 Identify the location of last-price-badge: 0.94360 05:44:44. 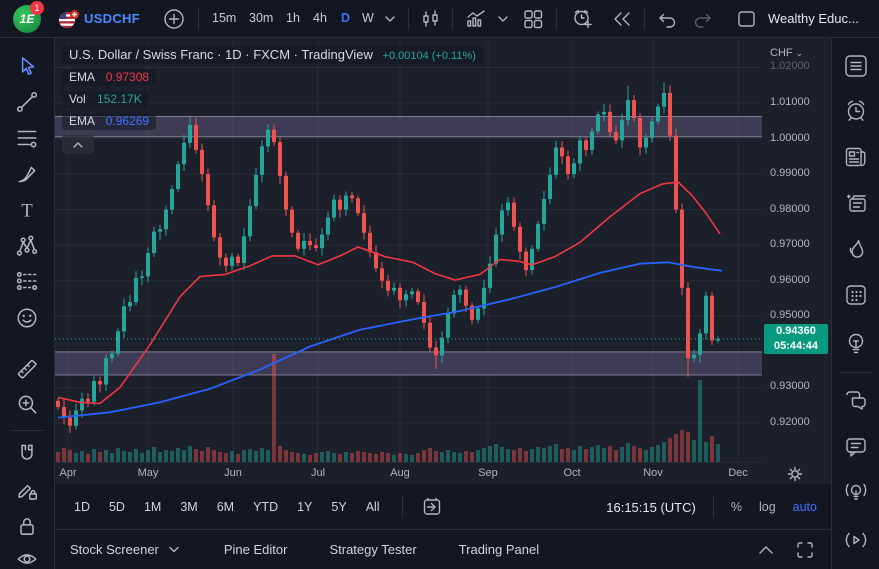
(796, 339).